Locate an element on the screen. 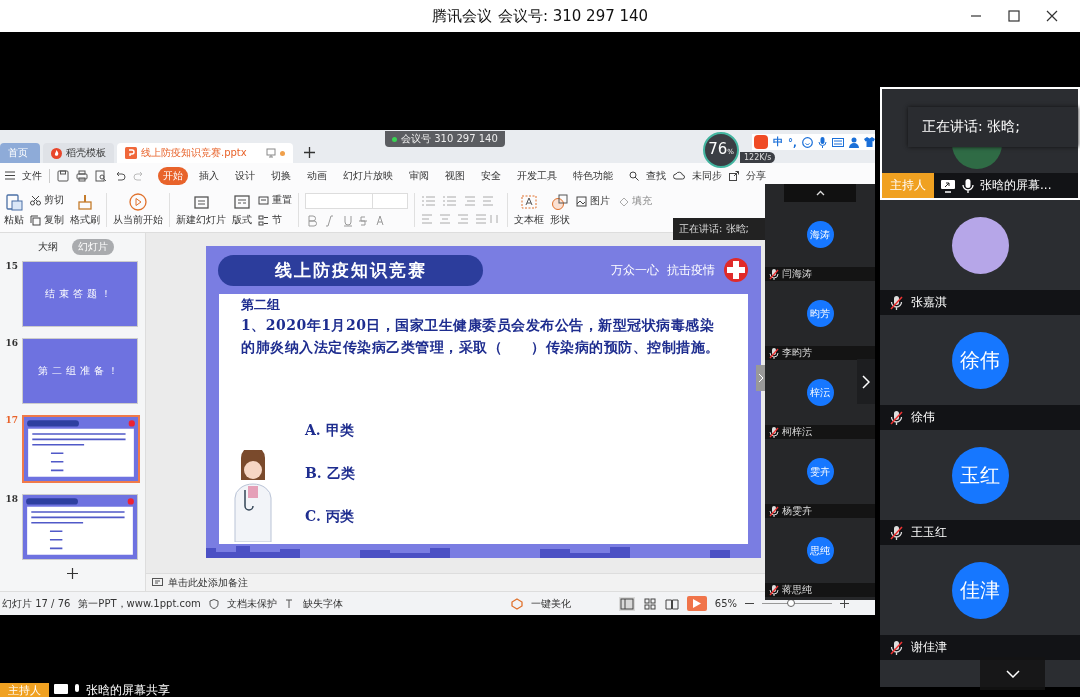 The width and height of the screenshot is (1080, 697). menu-tab: 插入 is located at coordinates (209, 175).